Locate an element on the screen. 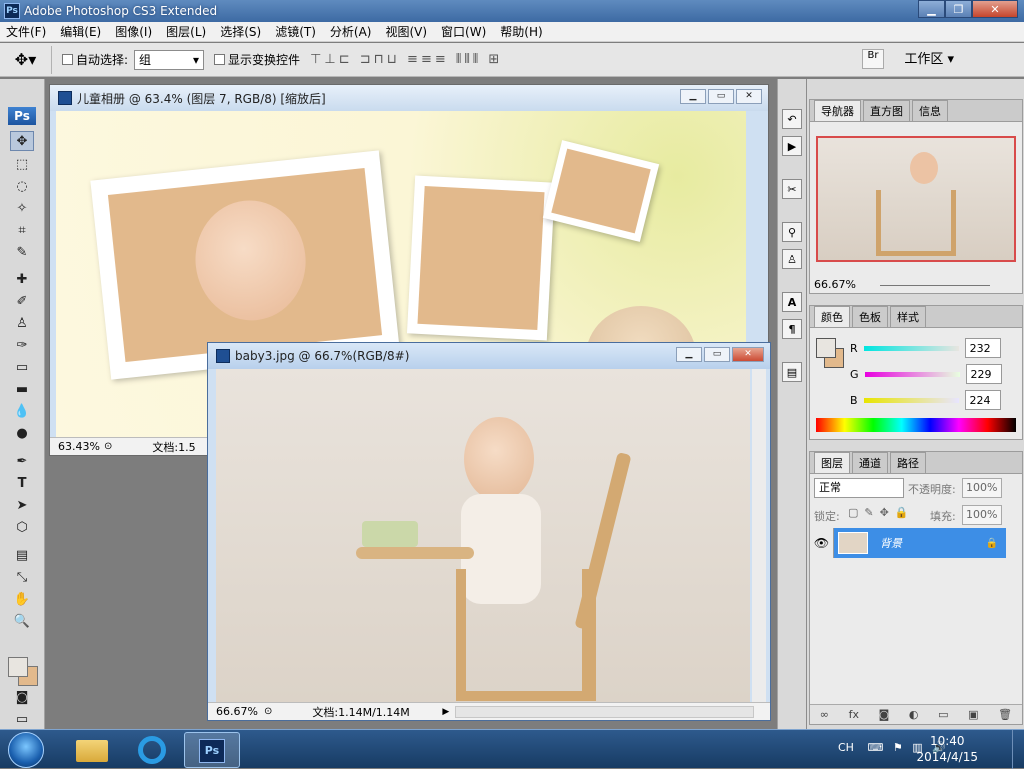  color-spectrum-bar is located at coordinates (916, 425).